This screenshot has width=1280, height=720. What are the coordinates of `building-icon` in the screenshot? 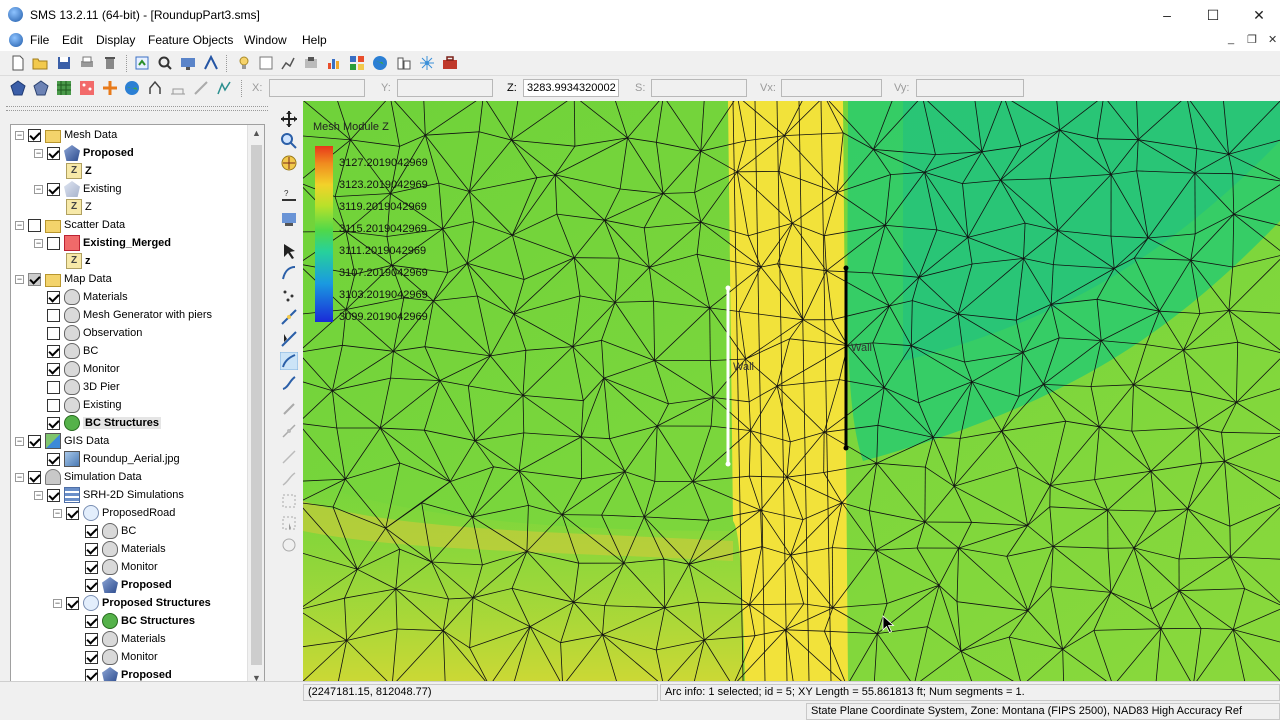 It's located at (404, 63).